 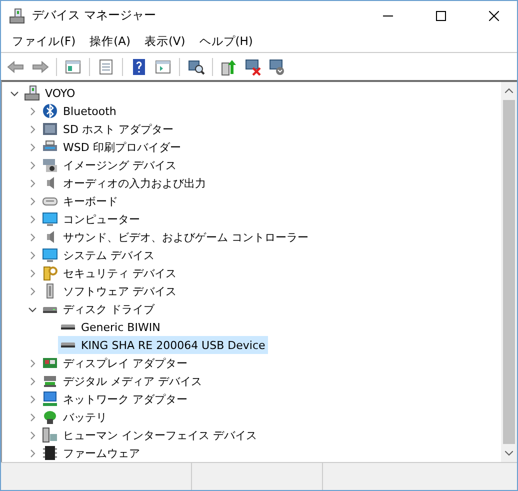 What do you see at coordinates (50, 93) in the screenshot?
I see `tree-item: VOYO` at bounding box center [50, 93].